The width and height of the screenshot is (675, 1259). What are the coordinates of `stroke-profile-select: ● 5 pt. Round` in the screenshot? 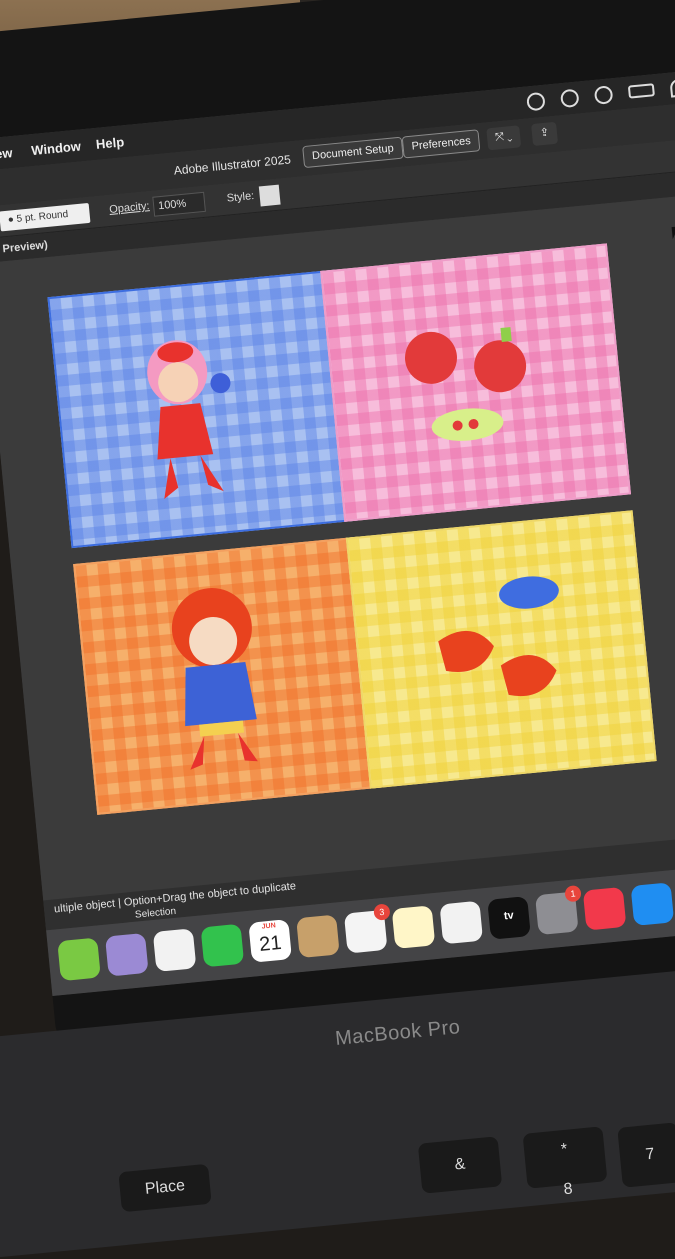 It's located at (45, 217).